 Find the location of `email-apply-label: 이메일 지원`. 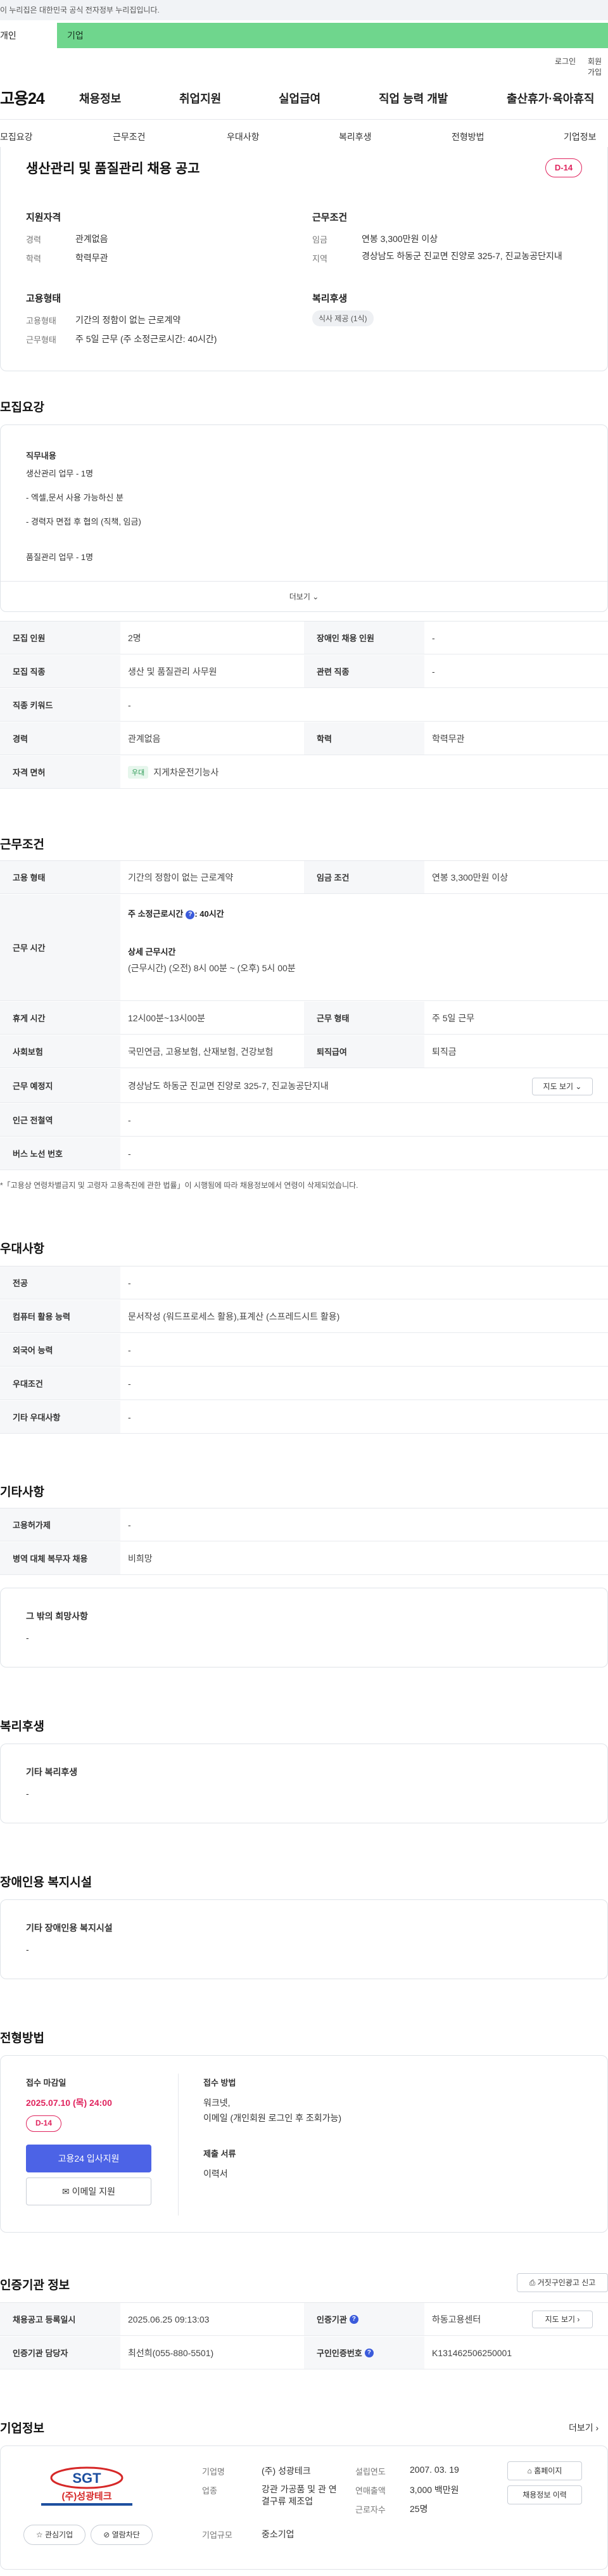

email-apply-label: 이메일 지원 is located at coordinates (93, 2192).